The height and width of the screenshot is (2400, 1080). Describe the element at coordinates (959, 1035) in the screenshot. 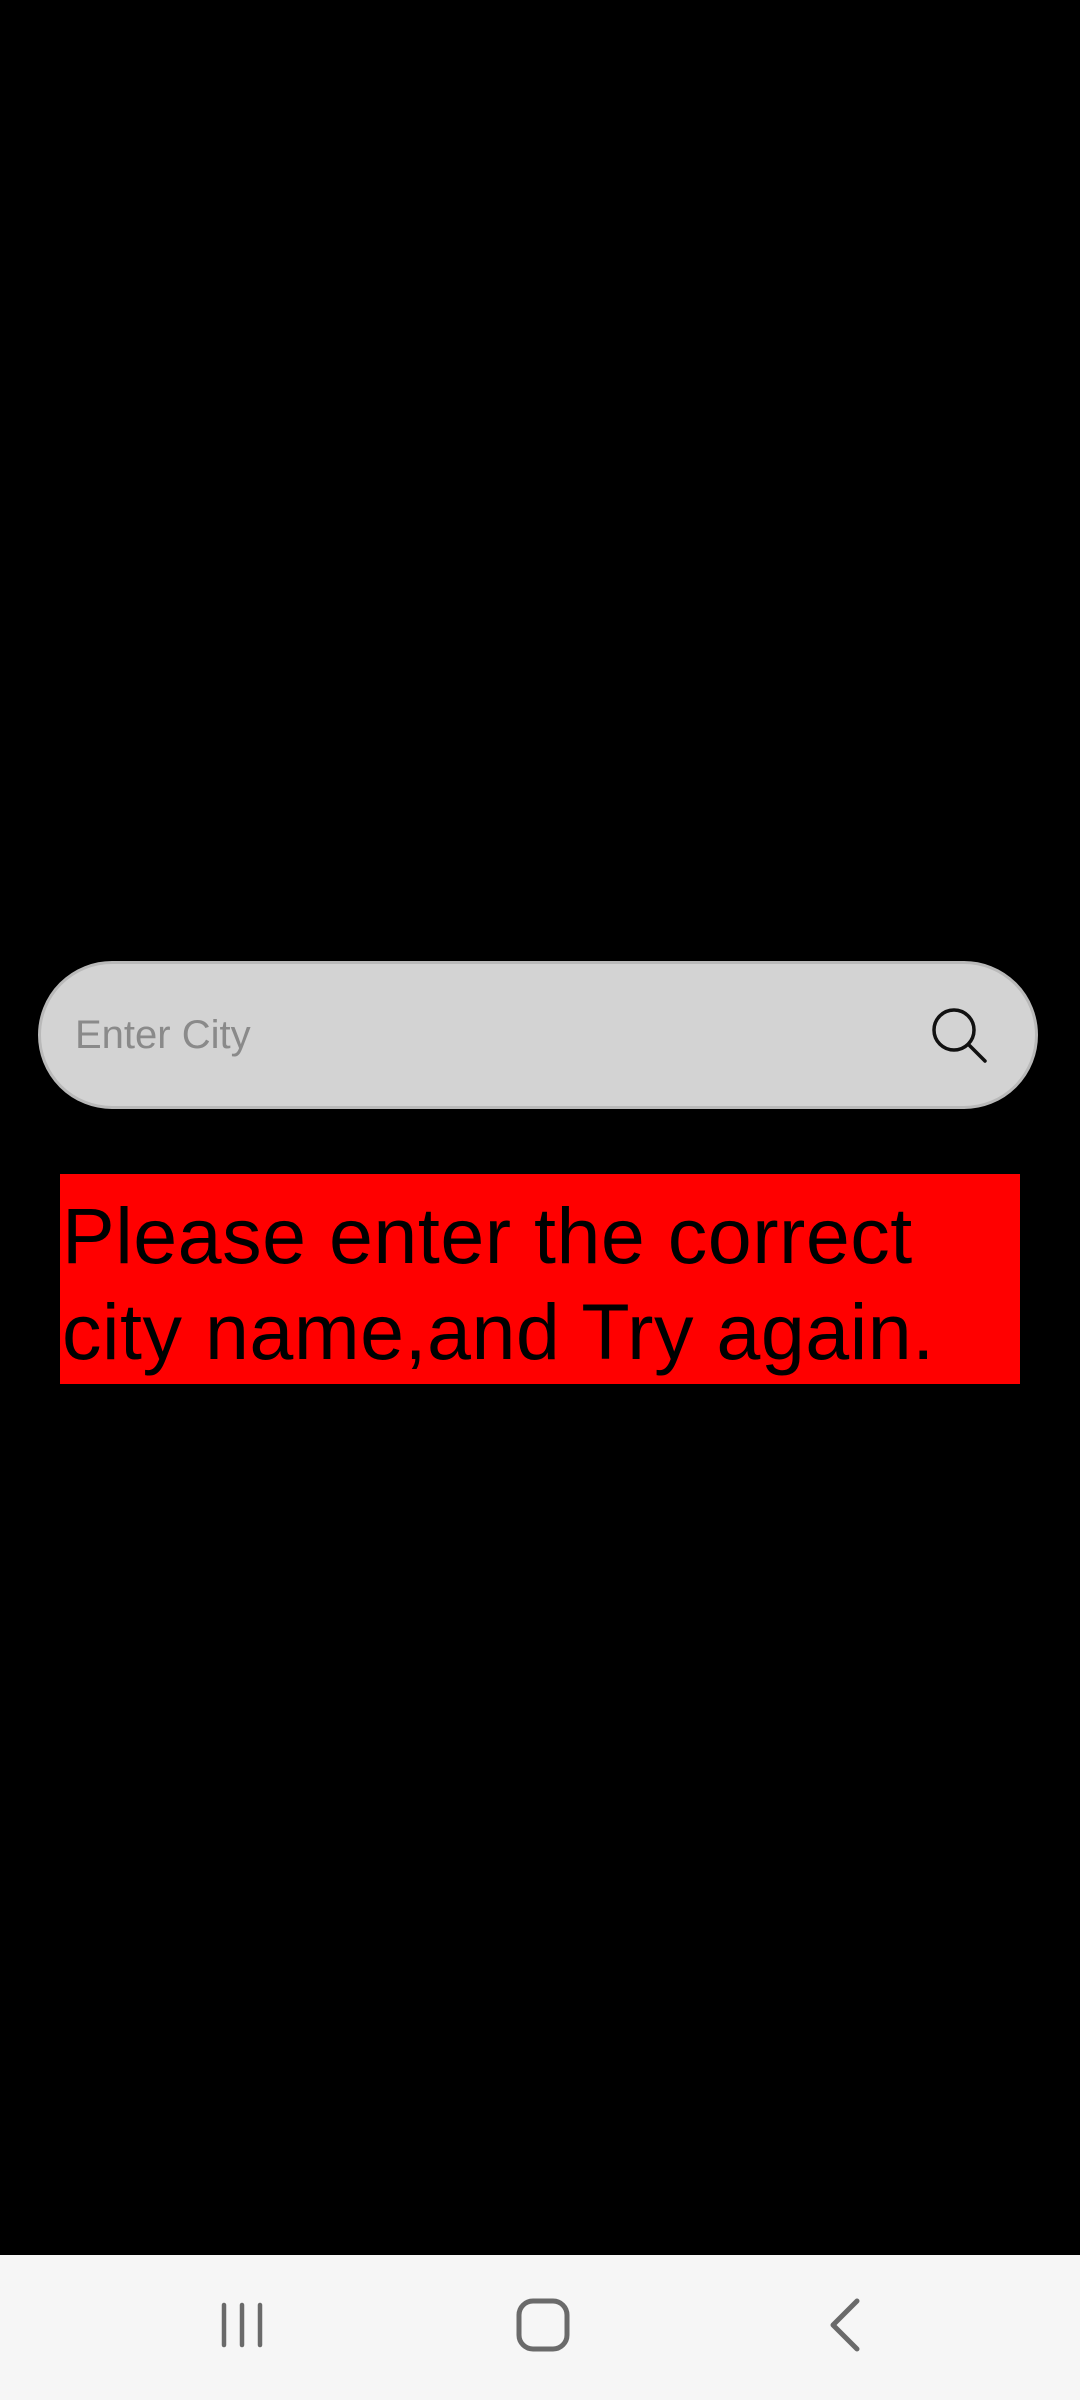

I see `search-icon` at that location.